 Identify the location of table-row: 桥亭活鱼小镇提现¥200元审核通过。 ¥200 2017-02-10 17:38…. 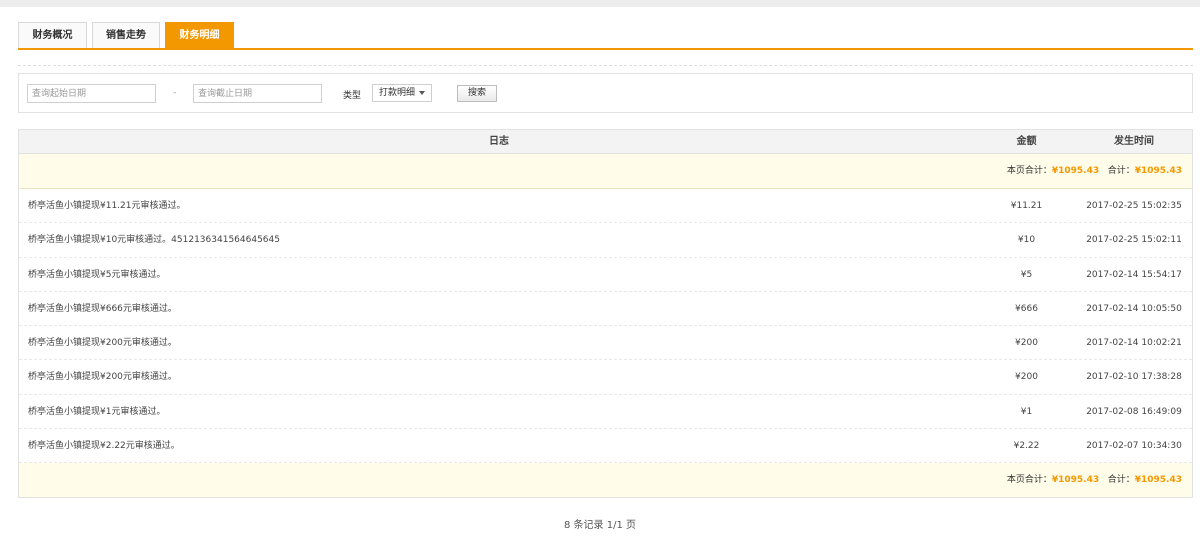
(605, 377).